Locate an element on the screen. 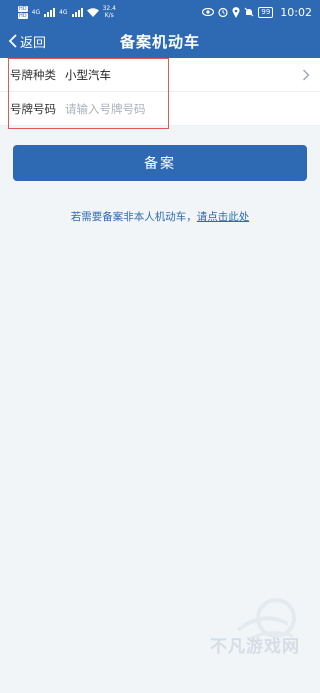 This screenshot has height=693, width=320. plate-number-label: 号牌号码 is located at coordinates (33, 108).